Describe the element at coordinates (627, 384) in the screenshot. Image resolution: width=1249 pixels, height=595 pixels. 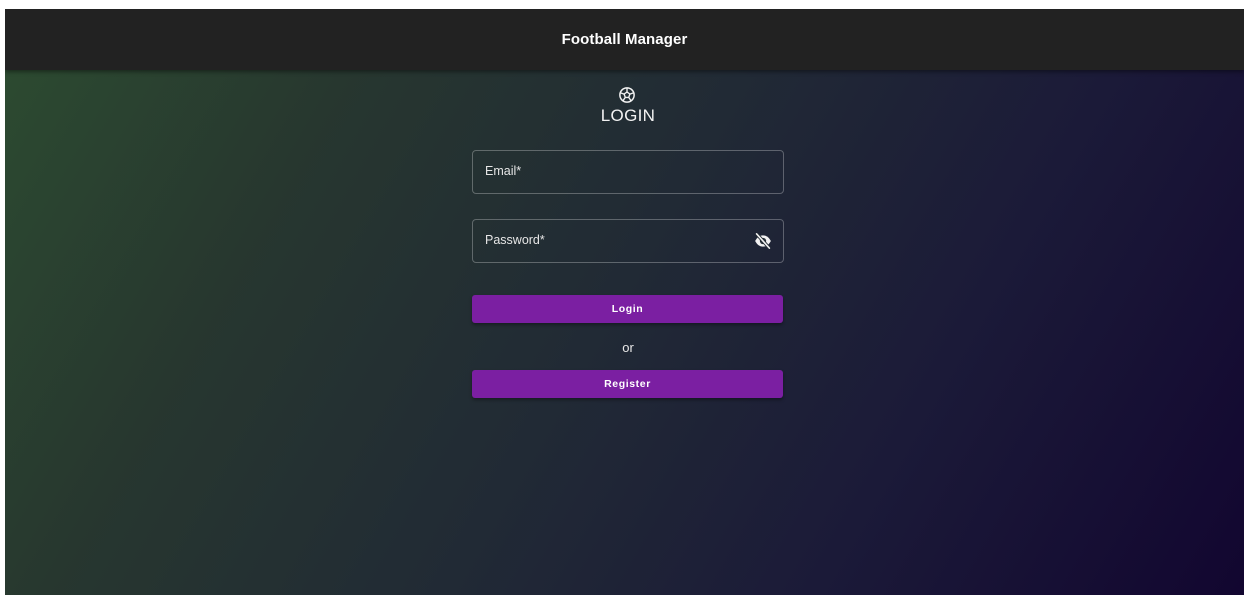
I see `register-button: Register` at that location.